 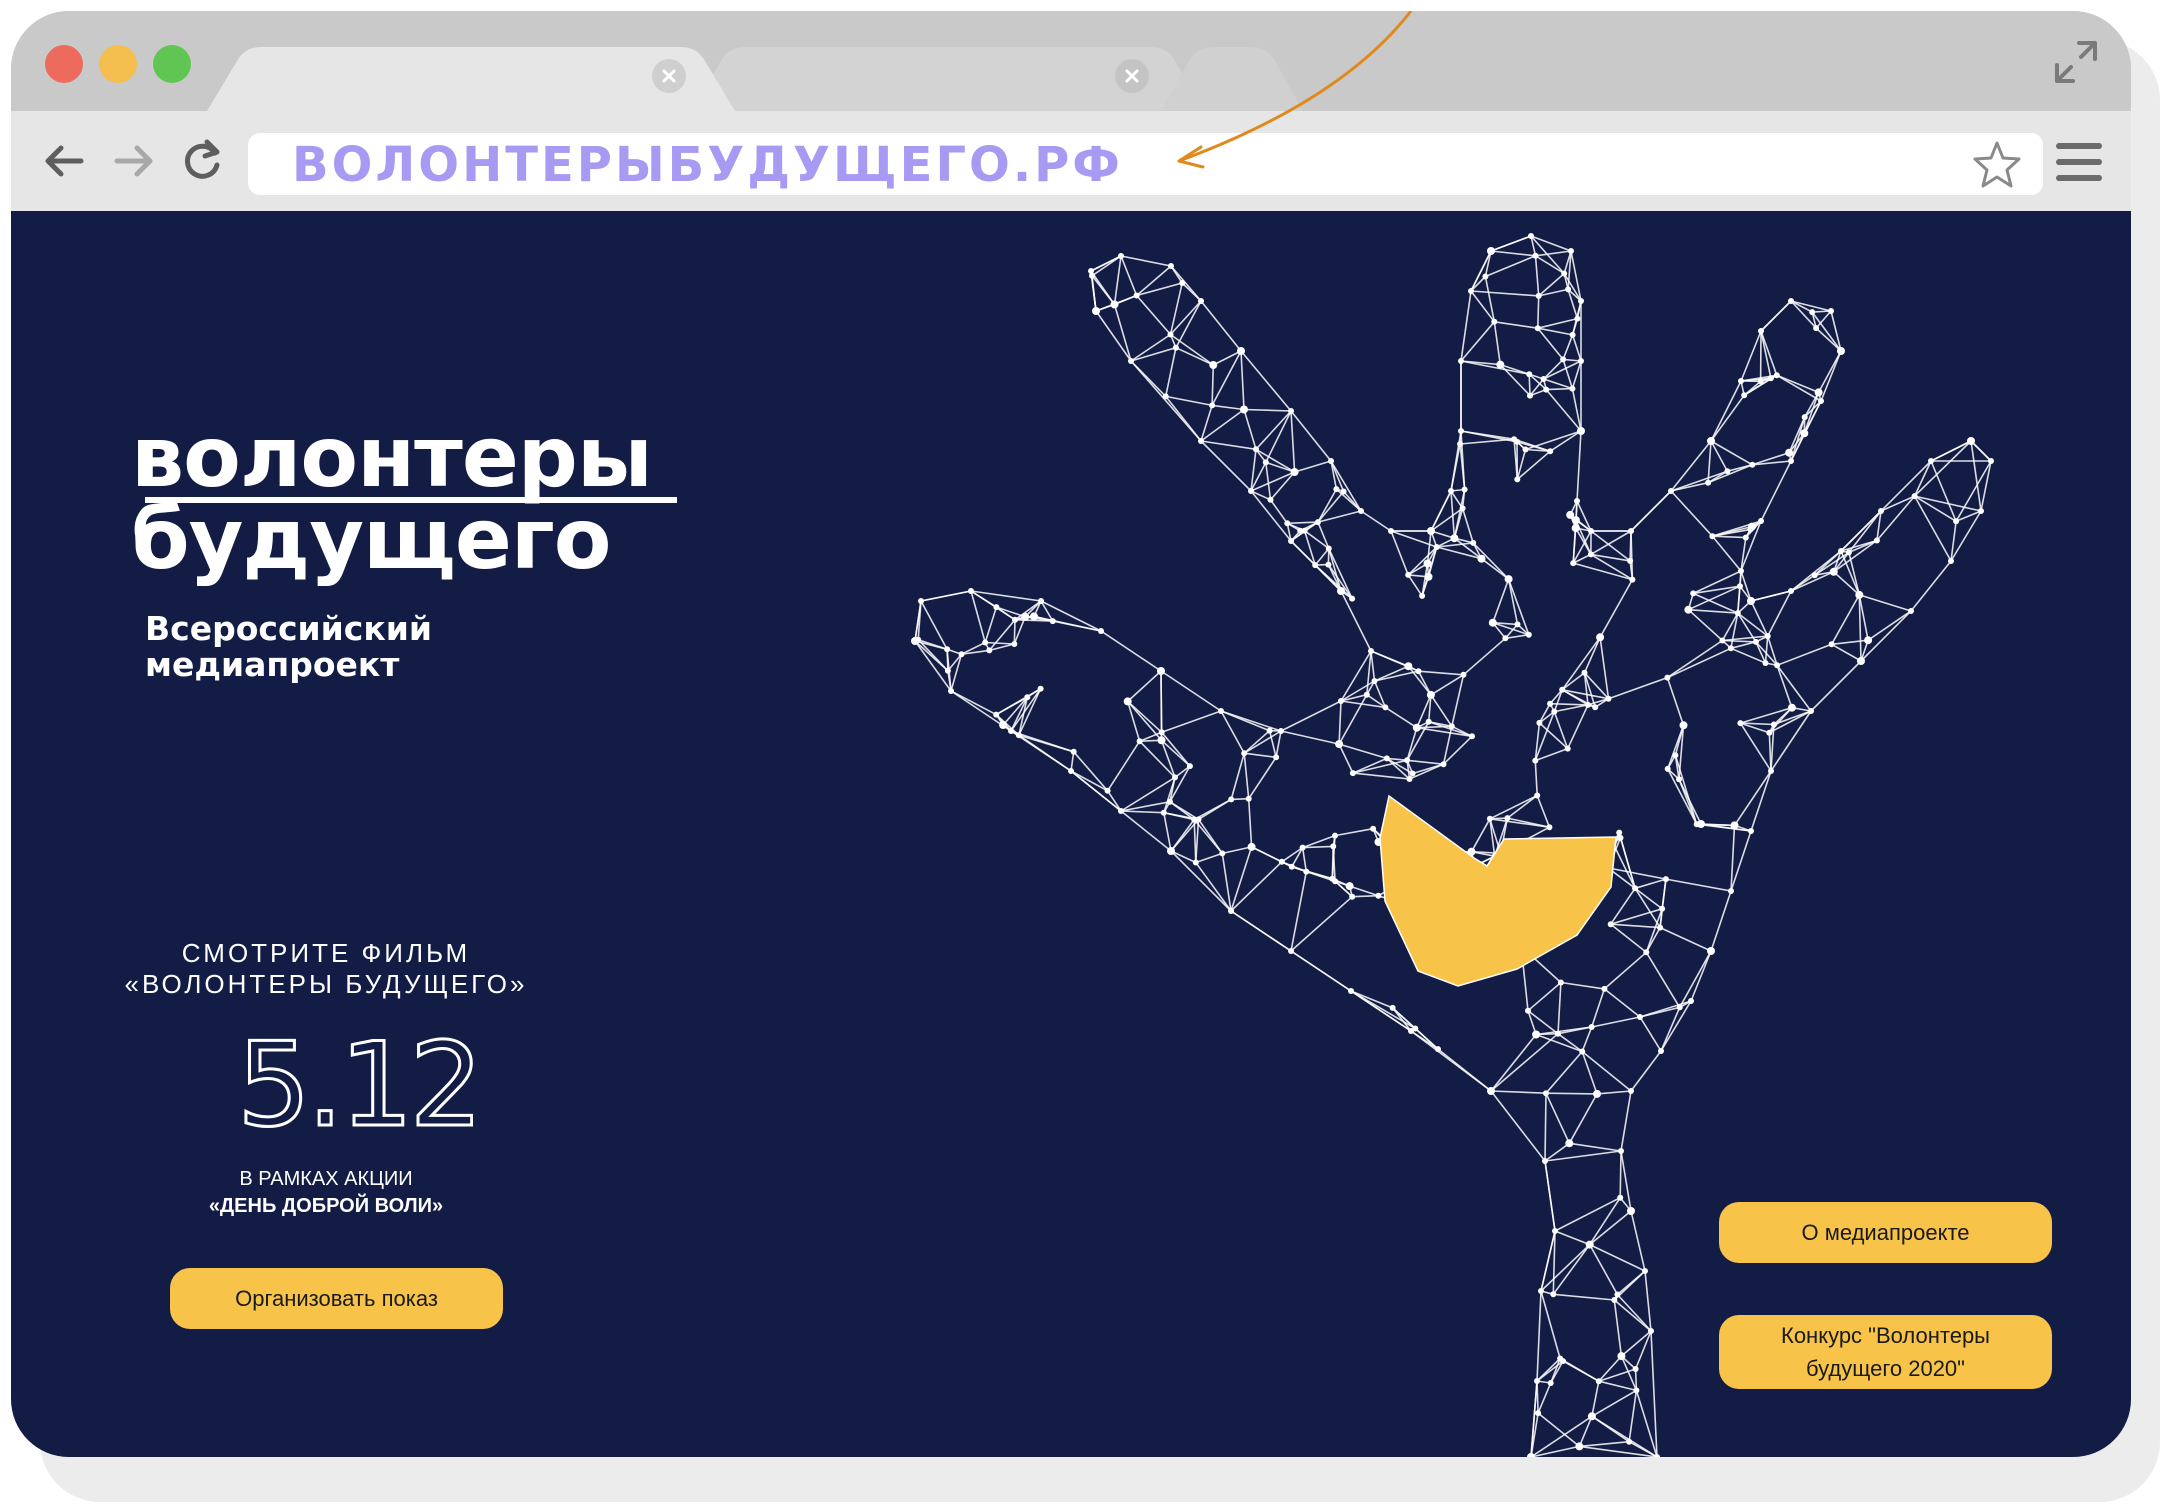 What do you see at coordinates (64, 161) in the screenshot?
I see `arrow-left-icon` at bounding box center [64, 161].